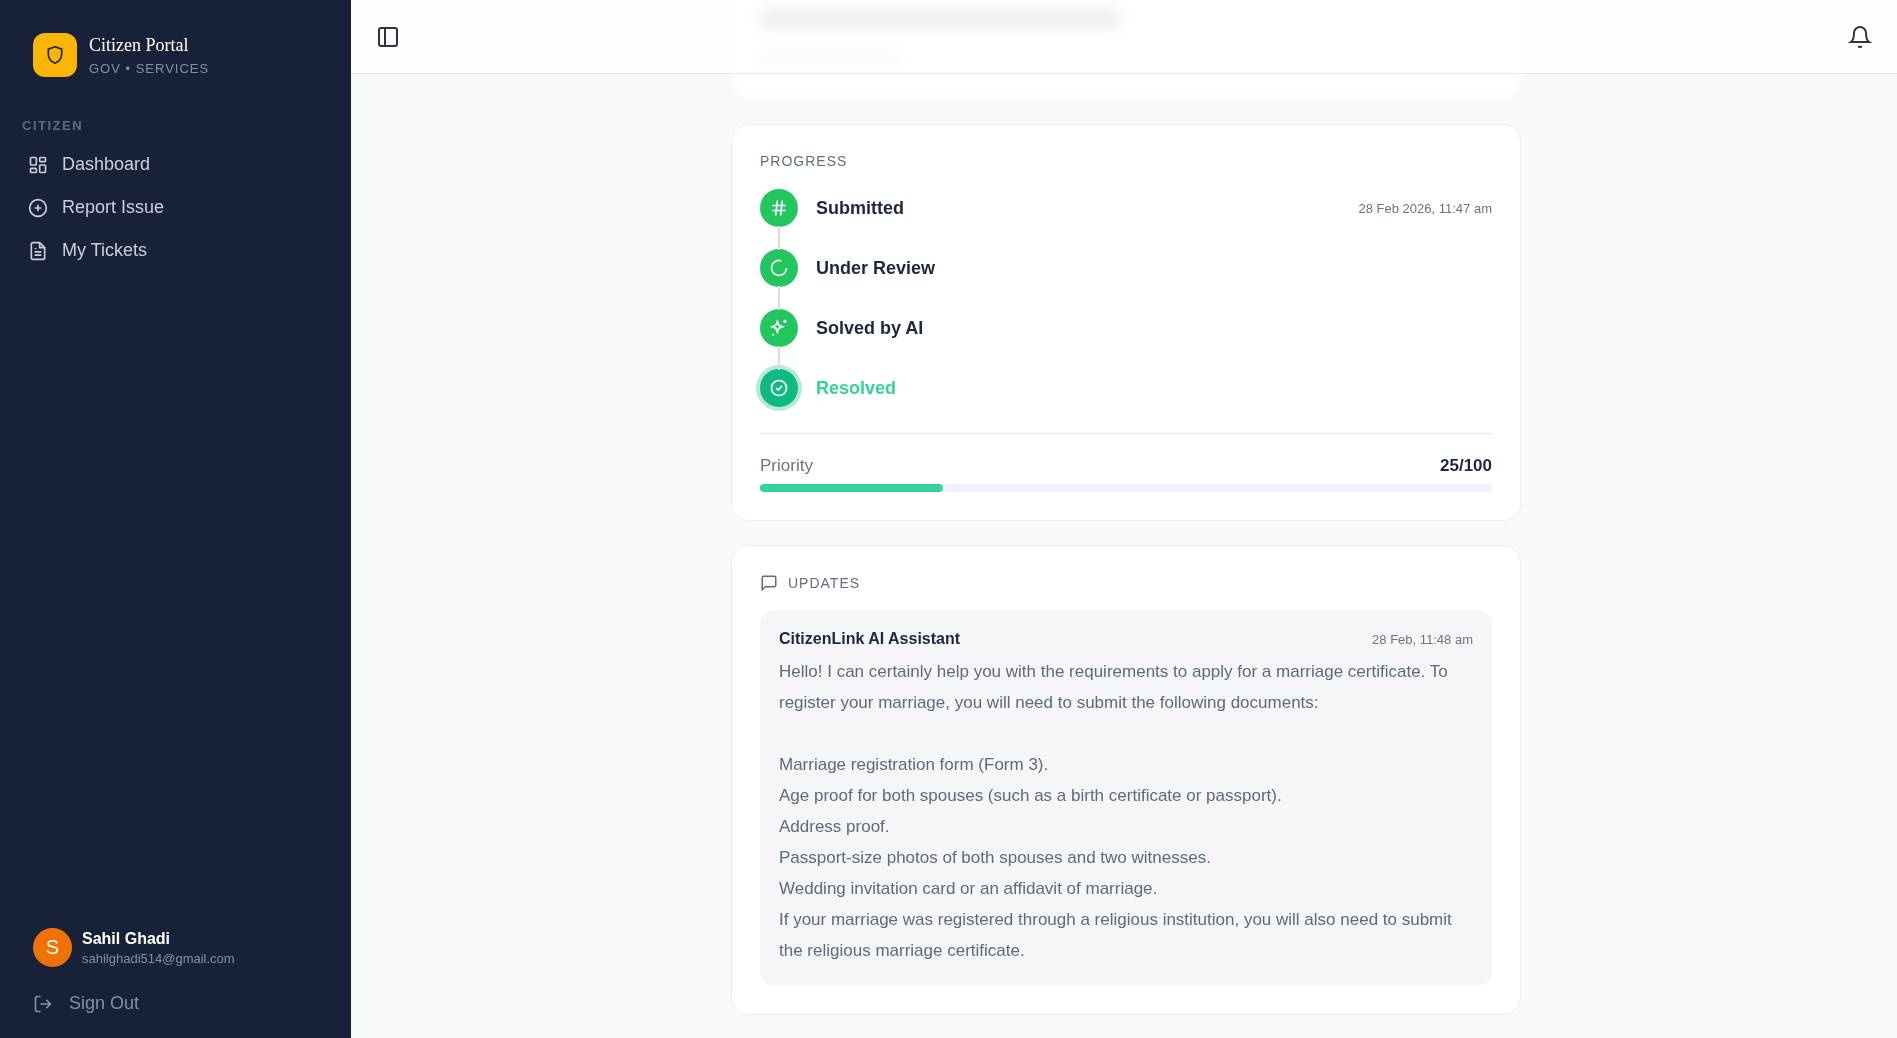 The image size is (1897, 1038). I want to click on check-circle-icon, so click(779, 388).